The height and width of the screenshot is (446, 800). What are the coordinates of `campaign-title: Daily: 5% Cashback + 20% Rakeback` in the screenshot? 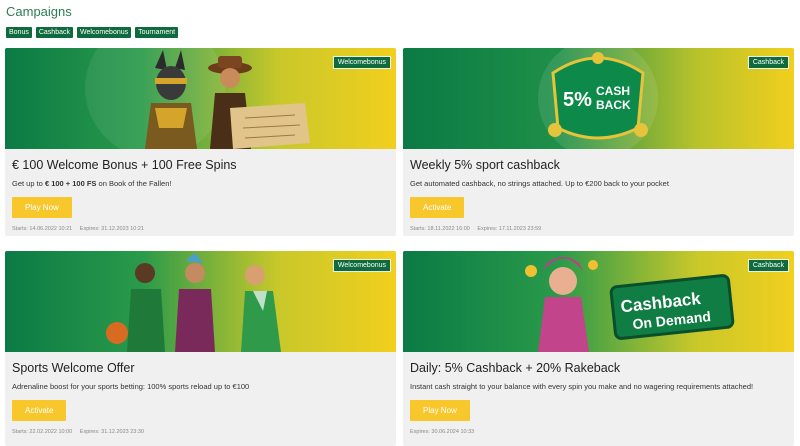 It's located at (515, 368).